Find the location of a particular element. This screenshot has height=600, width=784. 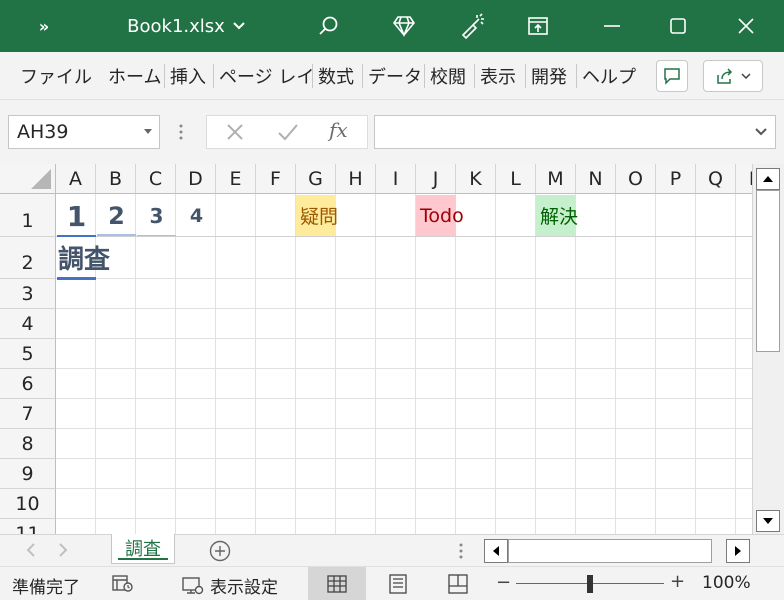

display-settings-button: 表示設定 is located at coordinates (230, 585).